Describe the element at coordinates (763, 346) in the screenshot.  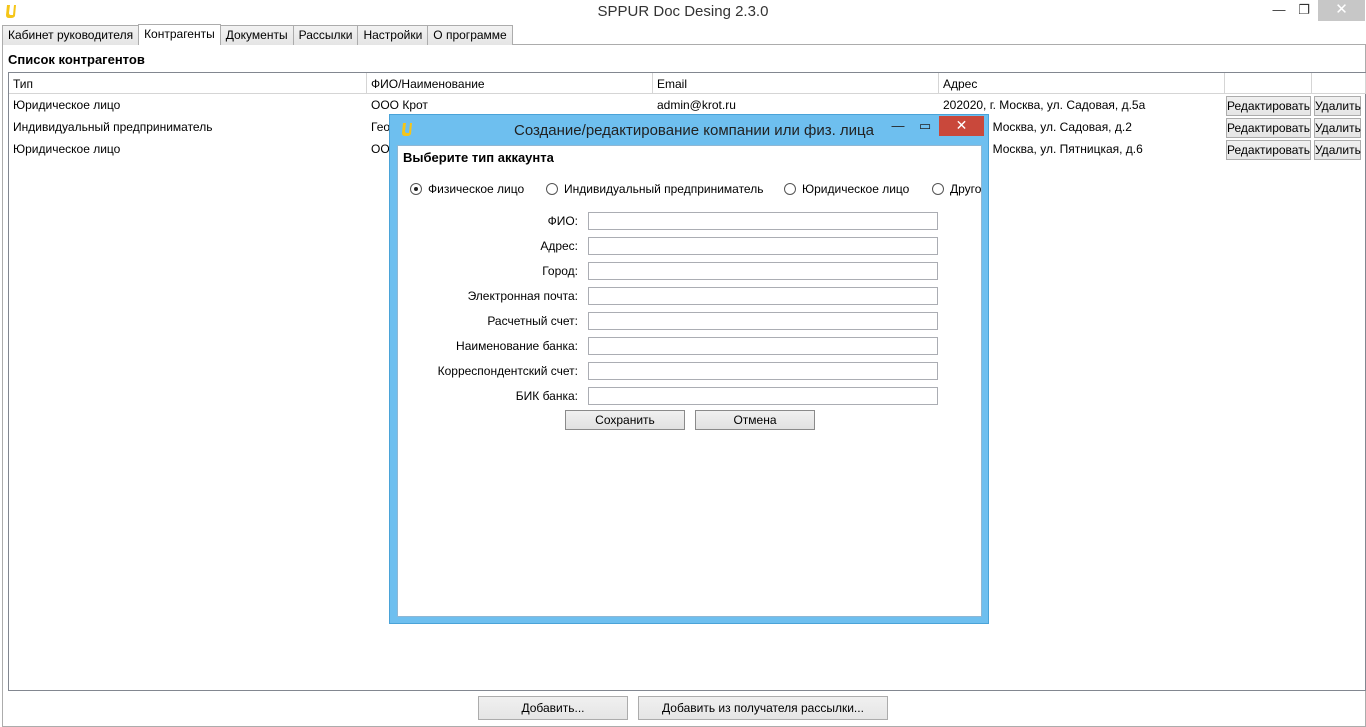
I see `bank-name-field` at that location.